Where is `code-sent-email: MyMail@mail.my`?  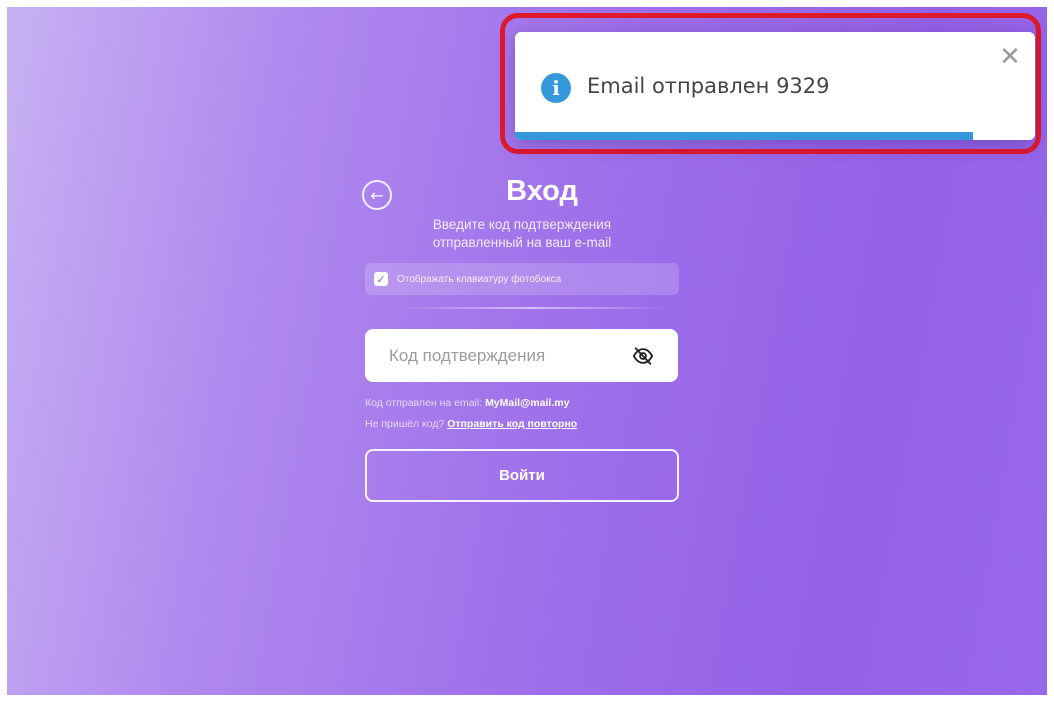
code-sent-email: MyMail@mail.my is located at coordinates (527, 403).